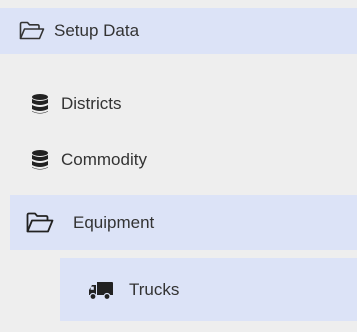  What do you see at coordinates (101, 290) in the screenshot?
I see `truck-icon` at bounding box center [101, 290].